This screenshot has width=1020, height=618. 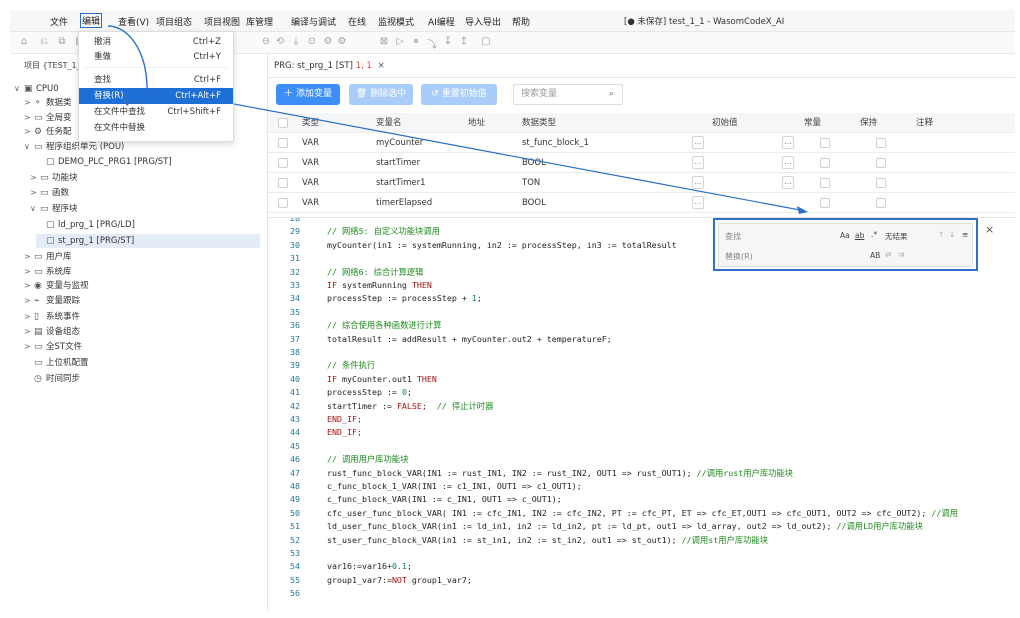 I want to click on pause-icon: ▷, so click(x=400, y=41).